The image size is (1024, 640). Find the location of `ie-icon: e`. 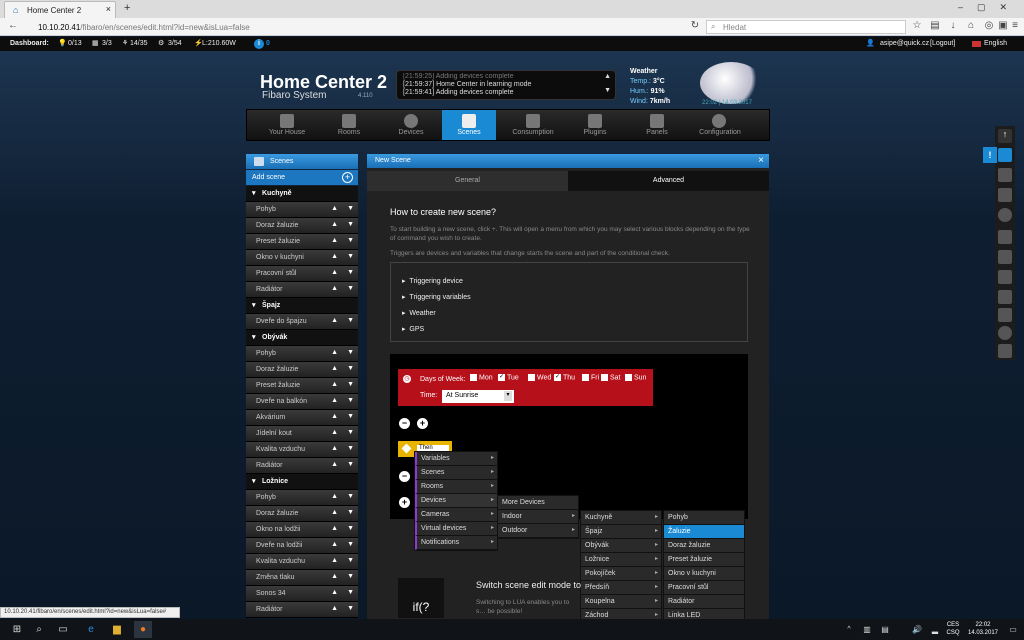

ie-icon: e is located at coordinates (91, 629).